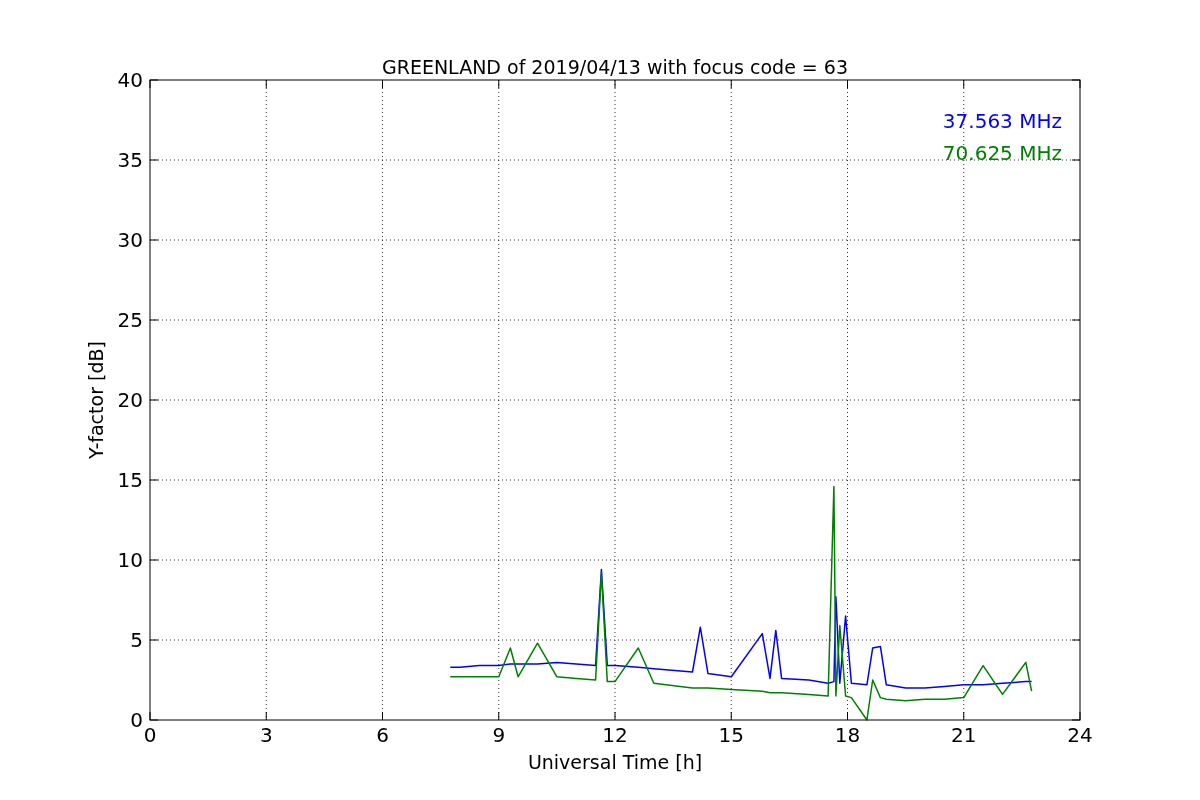 The width and height of the screenshot is (1200, 800). I want to click on tick-label: 9, so click(499, 735).